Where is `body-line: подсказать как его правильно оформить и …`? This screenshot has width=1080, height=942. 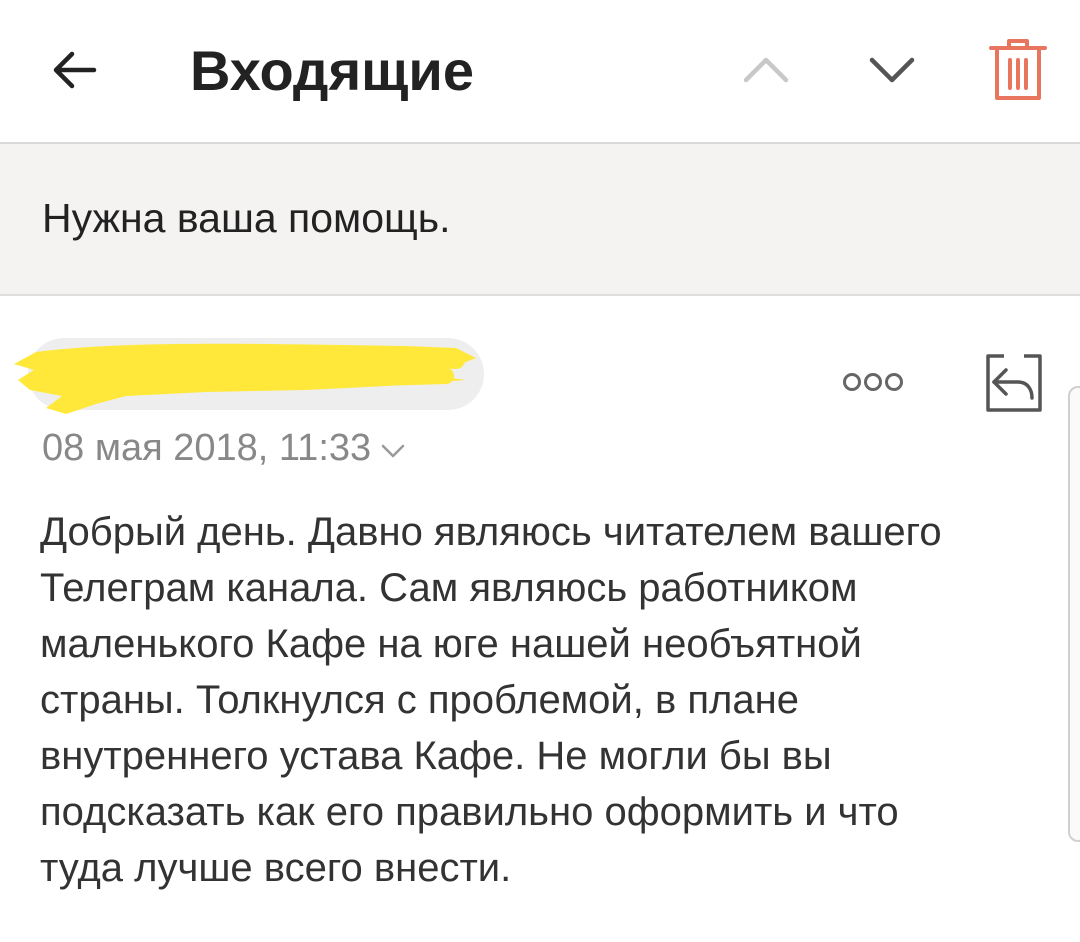
body-line: подсказать как его правильно оформить и … is located at coordinates (469, 812).